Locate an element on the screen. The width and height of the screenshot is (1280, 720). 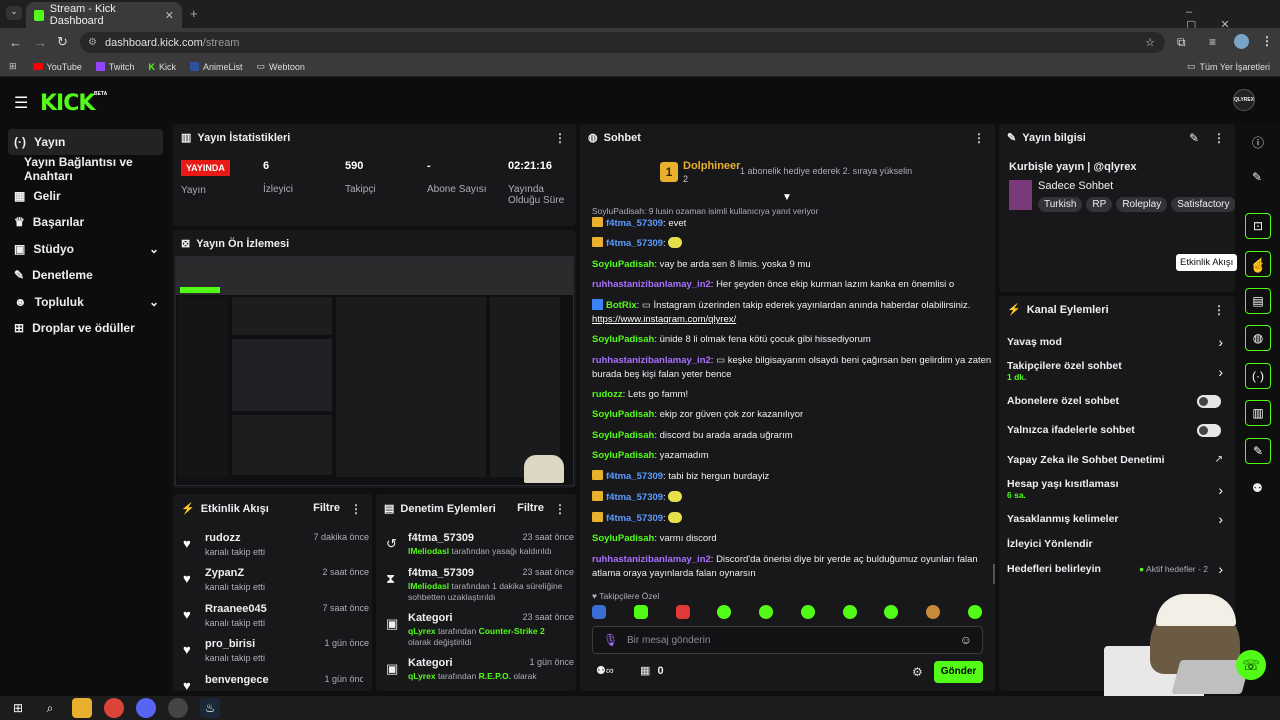
chat-input: 🎙 Bir mesaj gönderin ☺ is located at coordinates (787, 640).